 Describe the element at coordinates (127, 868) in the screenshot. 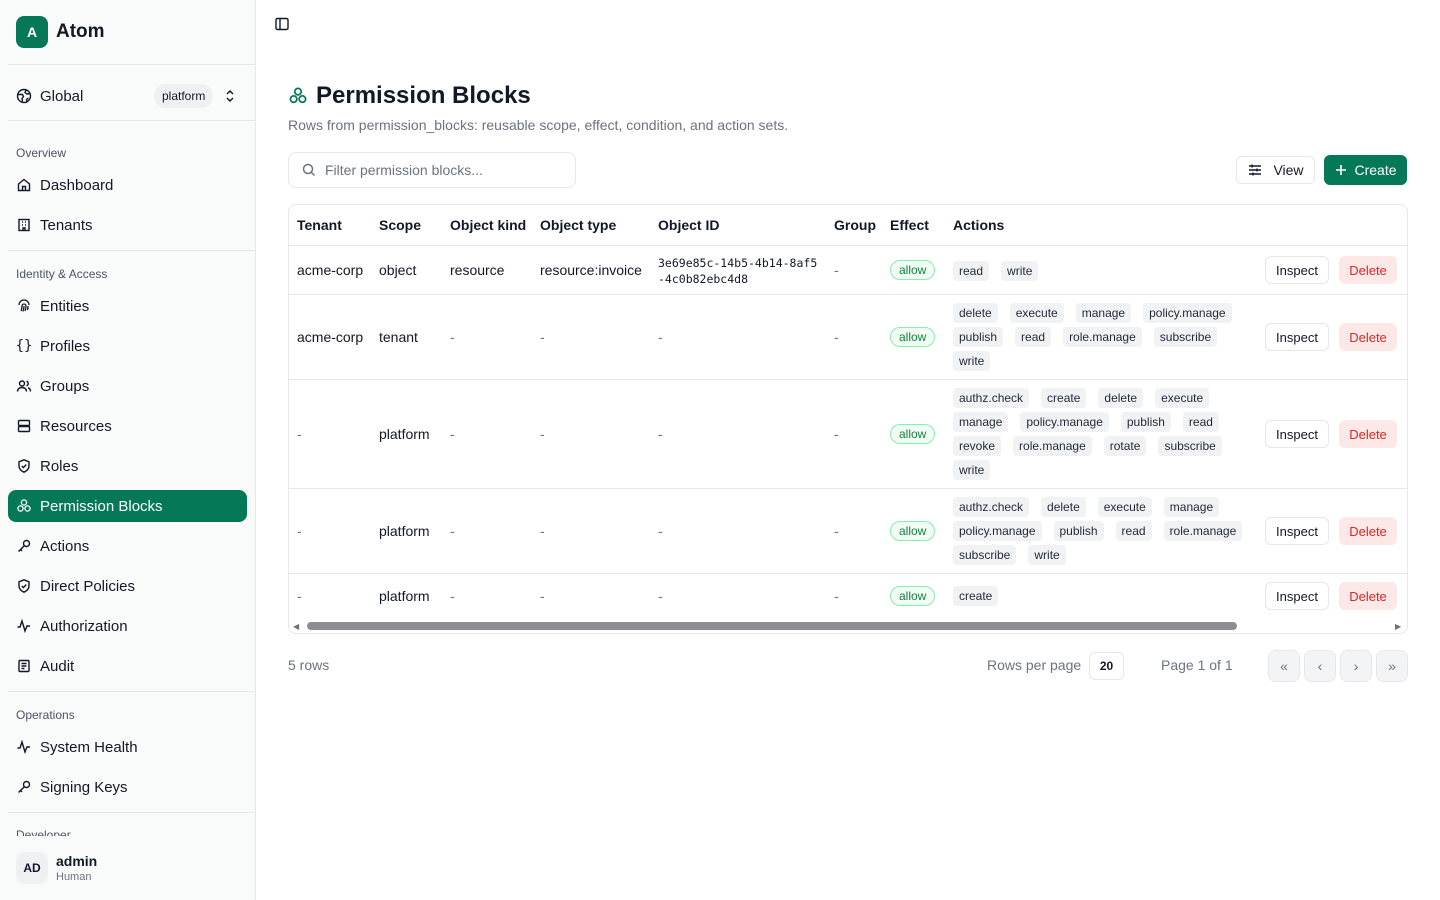

I see `user-menu: AD admin Human` at that location.